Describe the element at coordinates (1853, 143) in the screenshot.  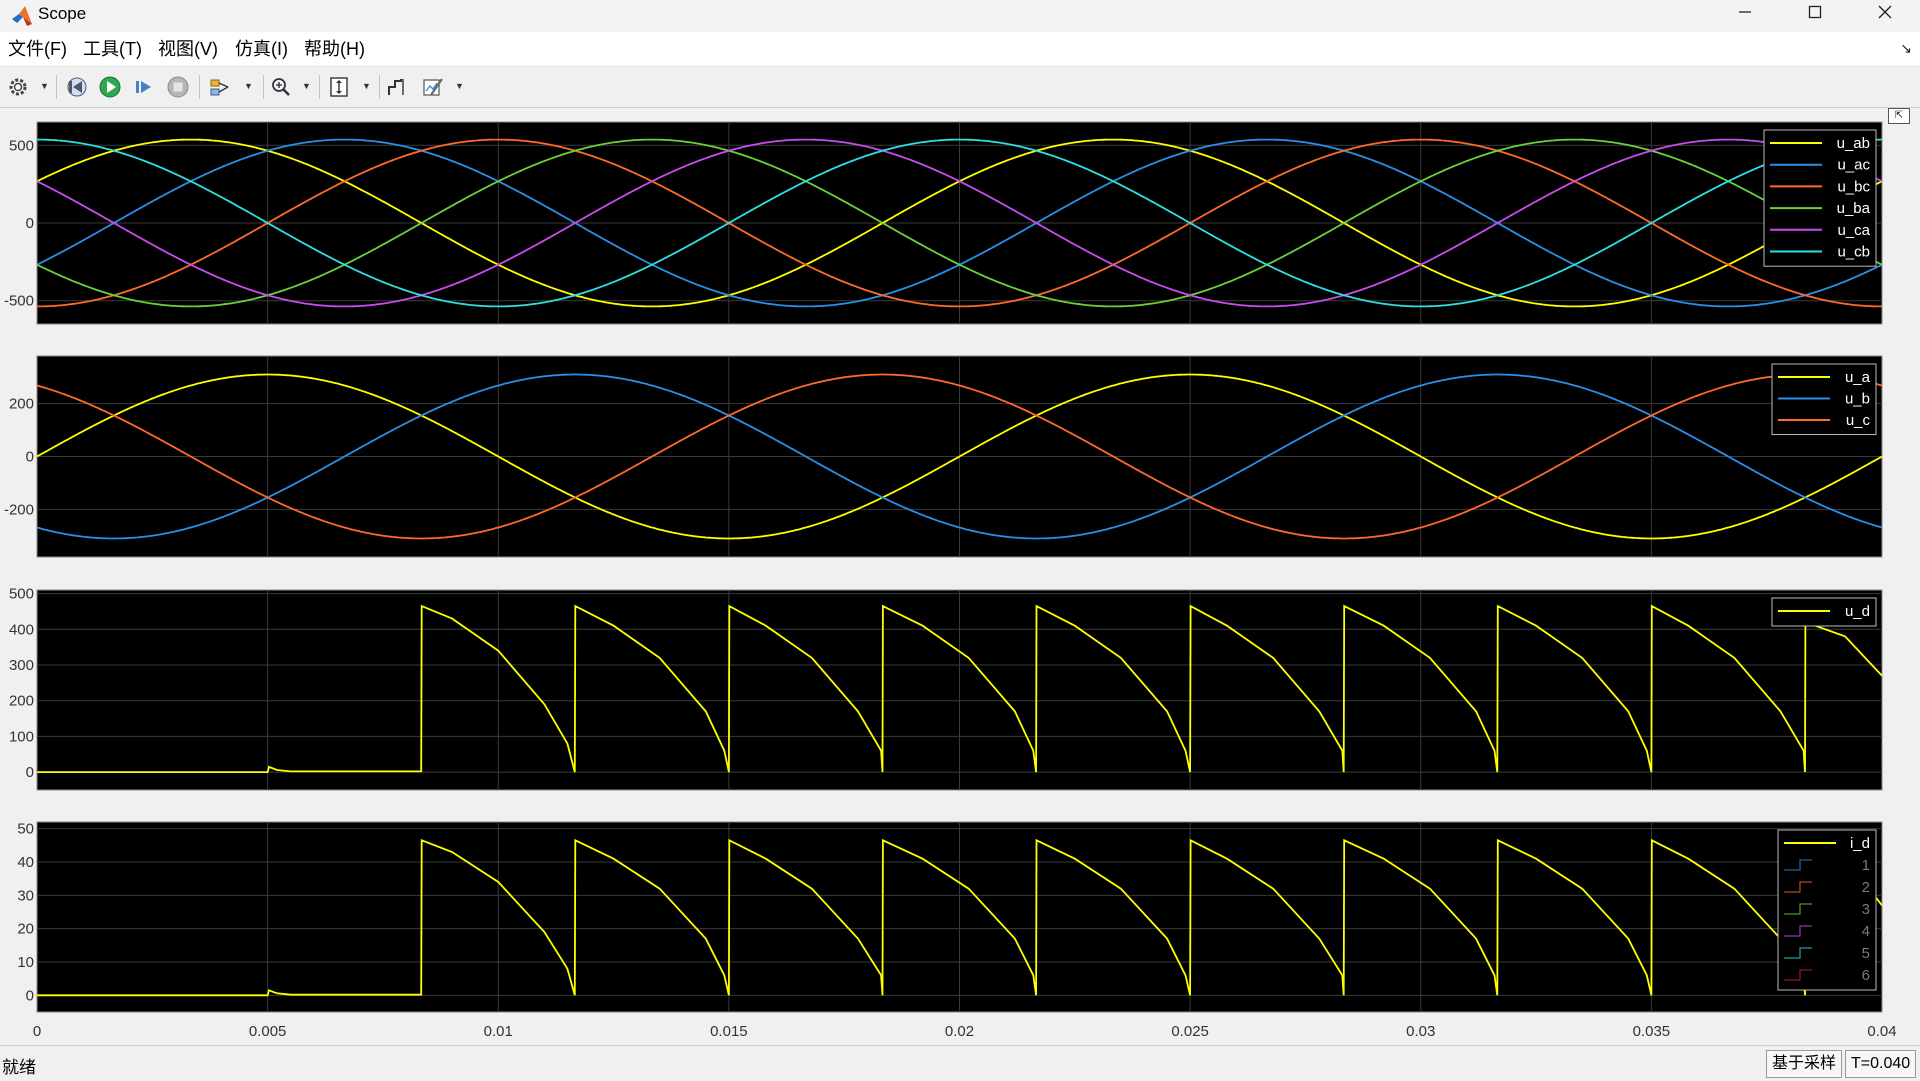
I see `legend-label: u_ab` at that location.